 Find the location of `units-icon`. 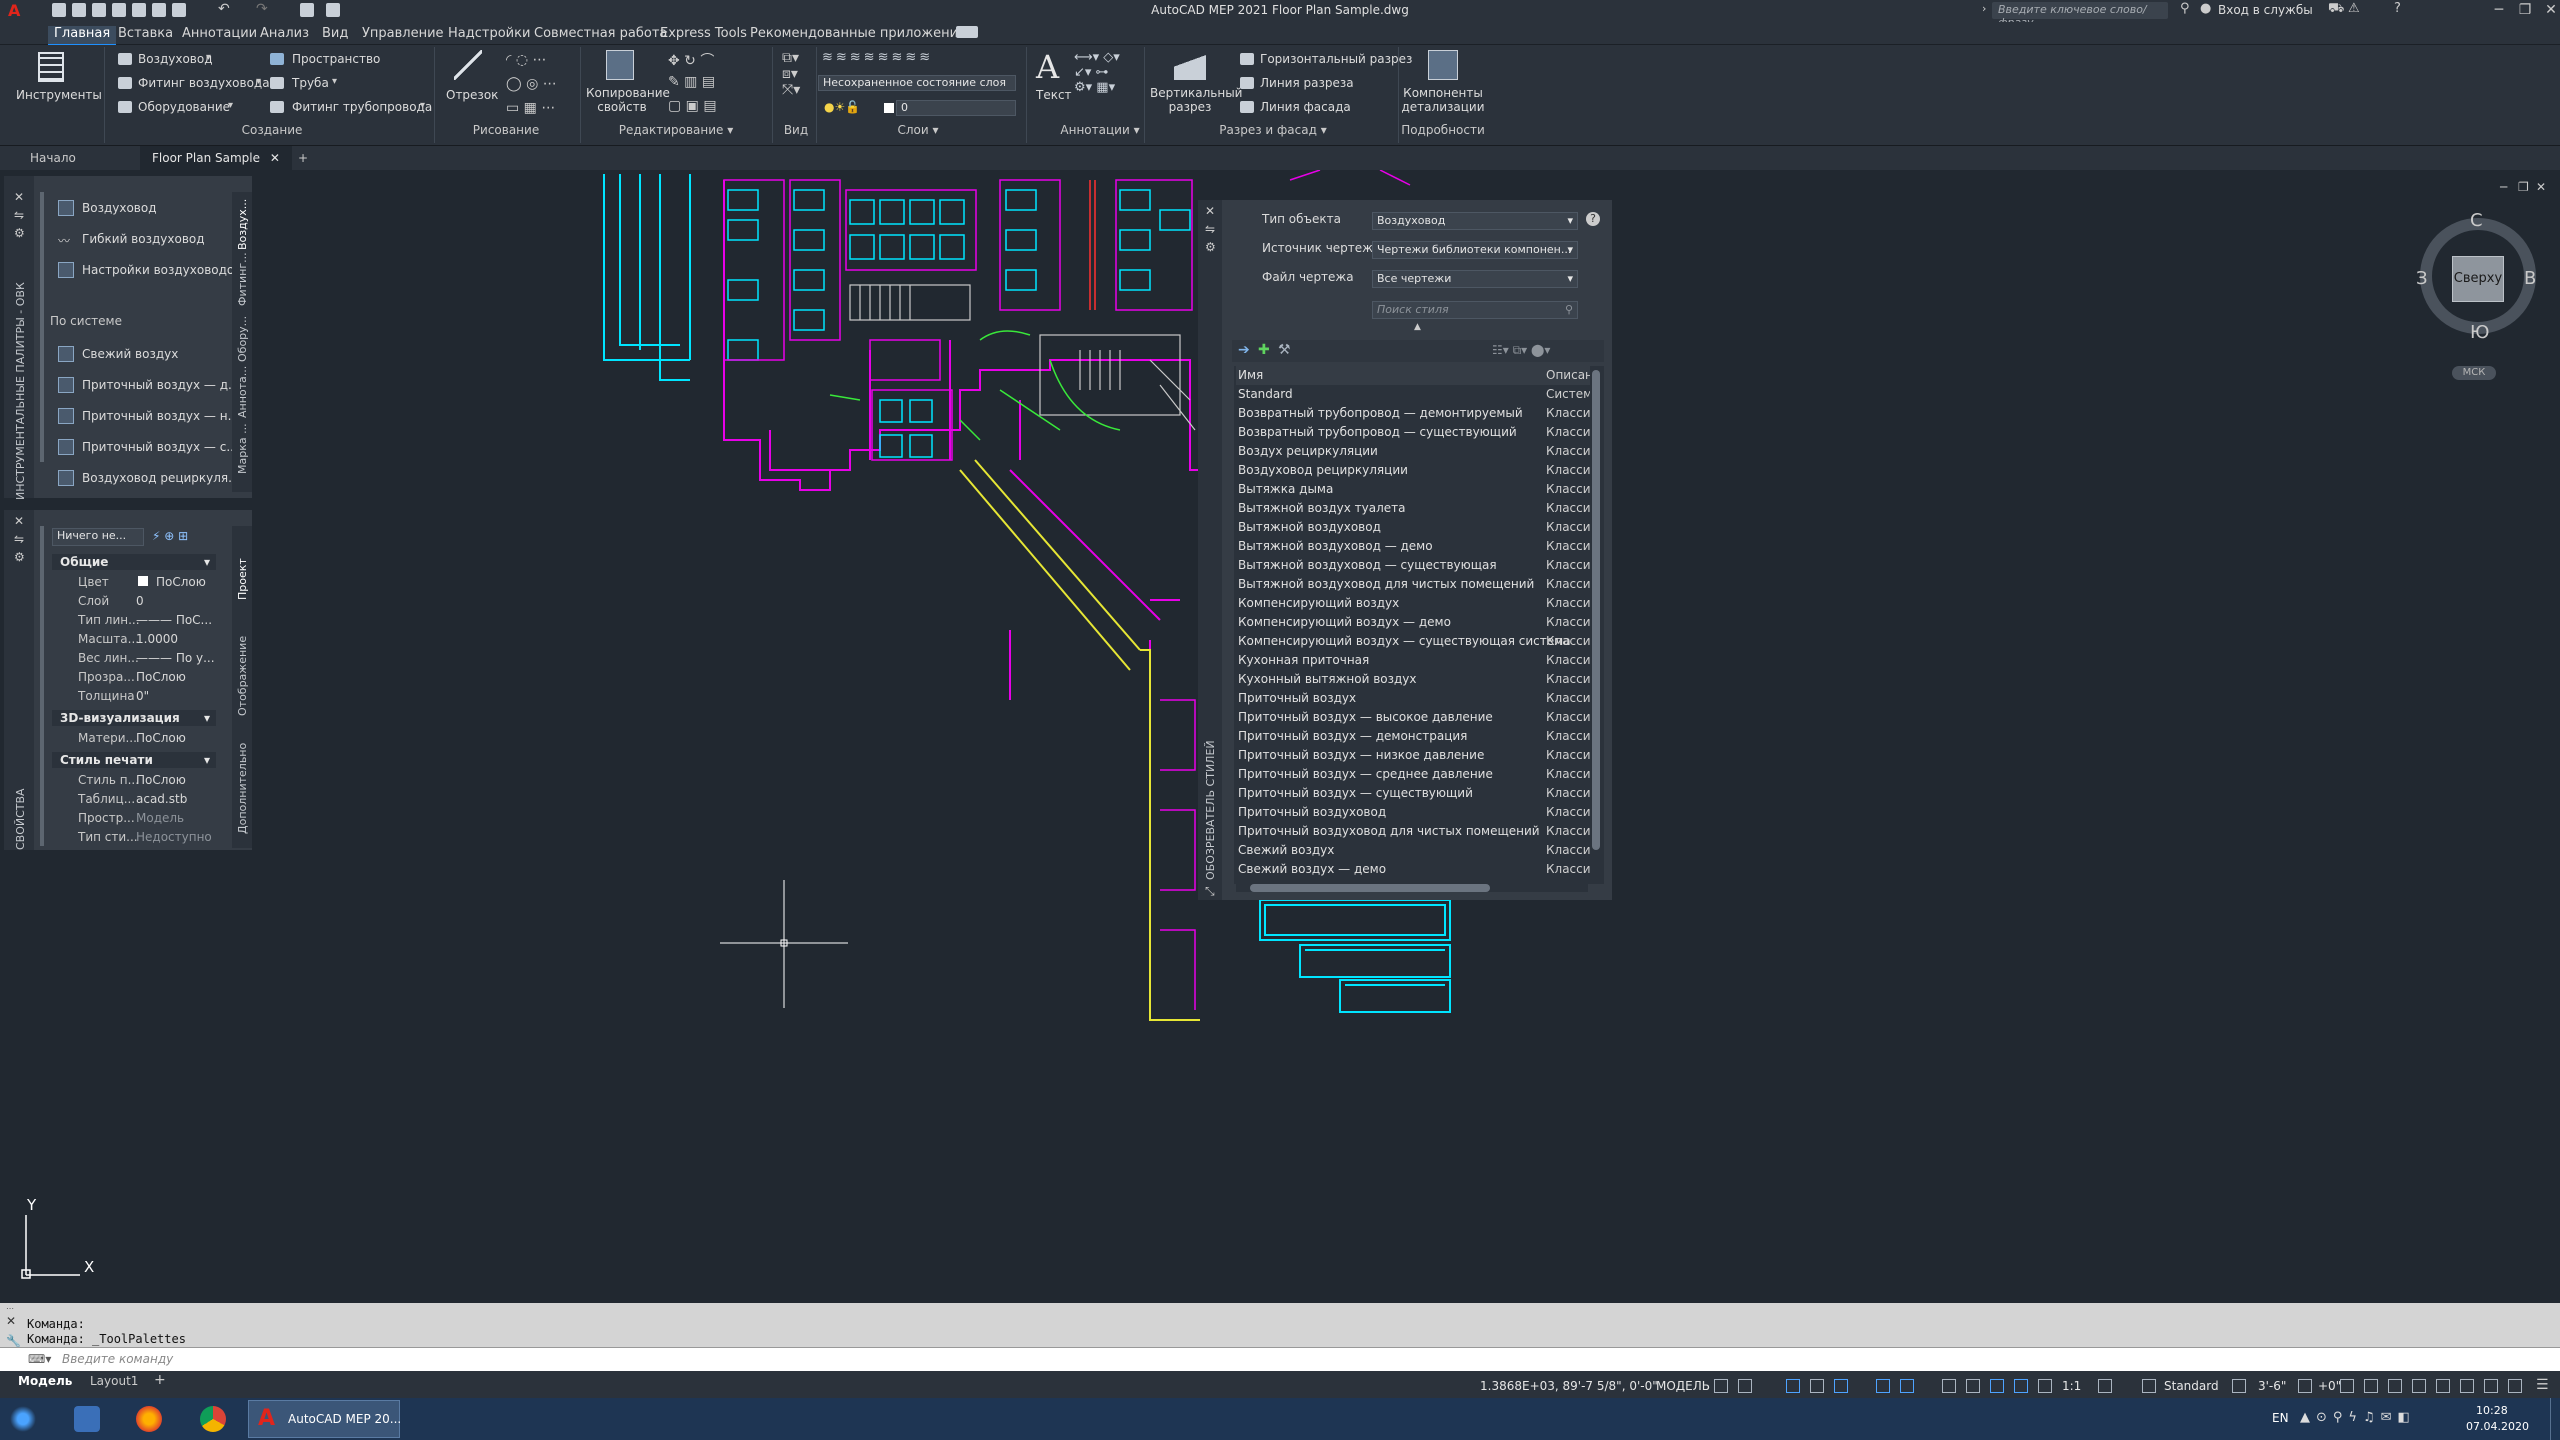

units-icon is located at coordinates (2491, 1386).